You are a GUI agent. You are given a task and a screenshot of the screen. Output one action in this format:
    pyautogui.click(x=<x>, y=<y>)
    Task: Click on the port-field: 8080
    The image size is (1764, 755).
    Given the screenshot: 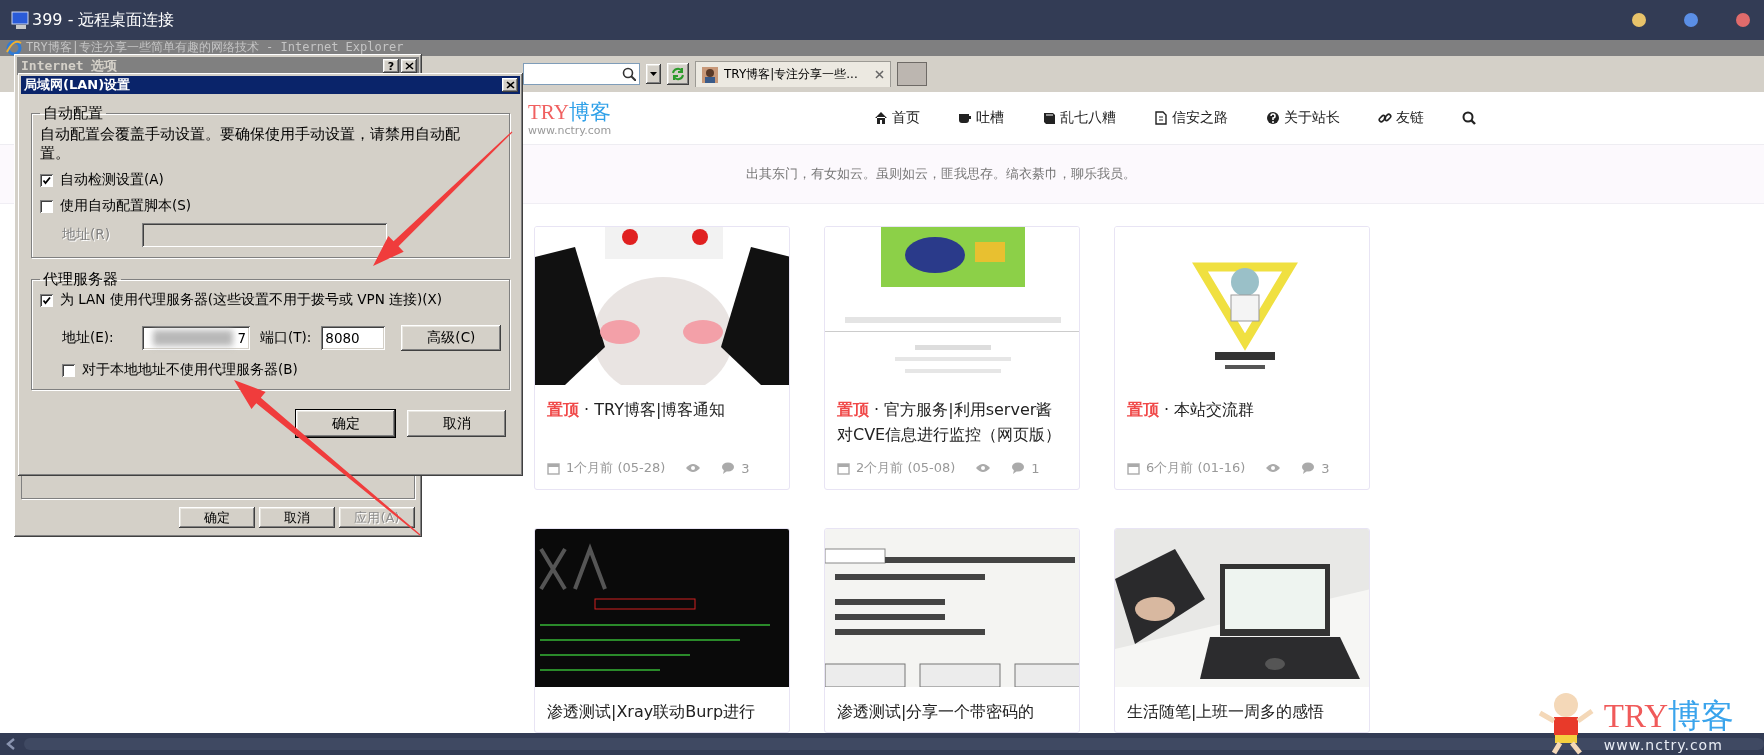 What is the action you would take?
    pyautogui.click(x=353, y=338)
    